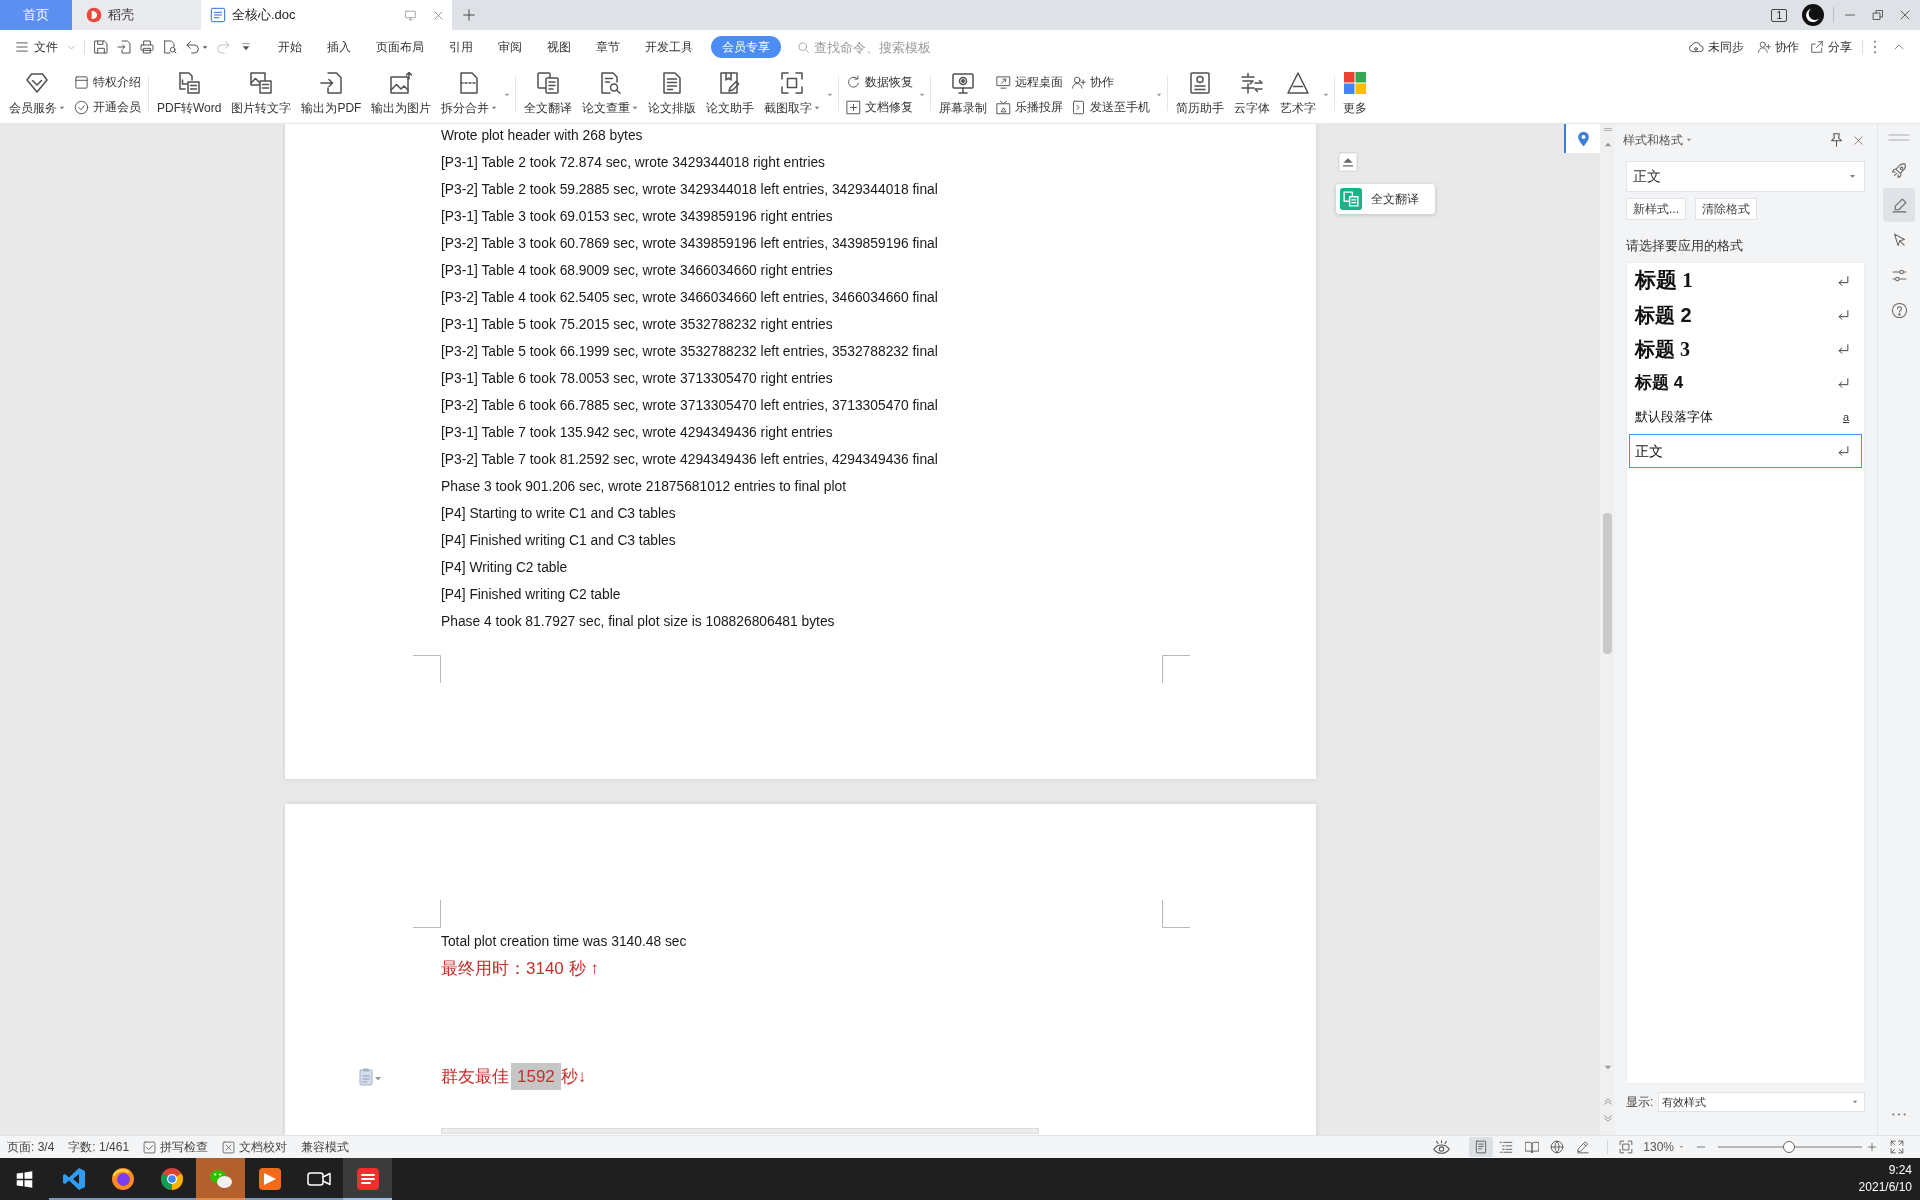 The height and width of the screenshot is (1200, 1920). What do you see at coordinates (326, 15) in the screenshot?
I see `tab: 全核心.doc` at bounding box center [326, 15].